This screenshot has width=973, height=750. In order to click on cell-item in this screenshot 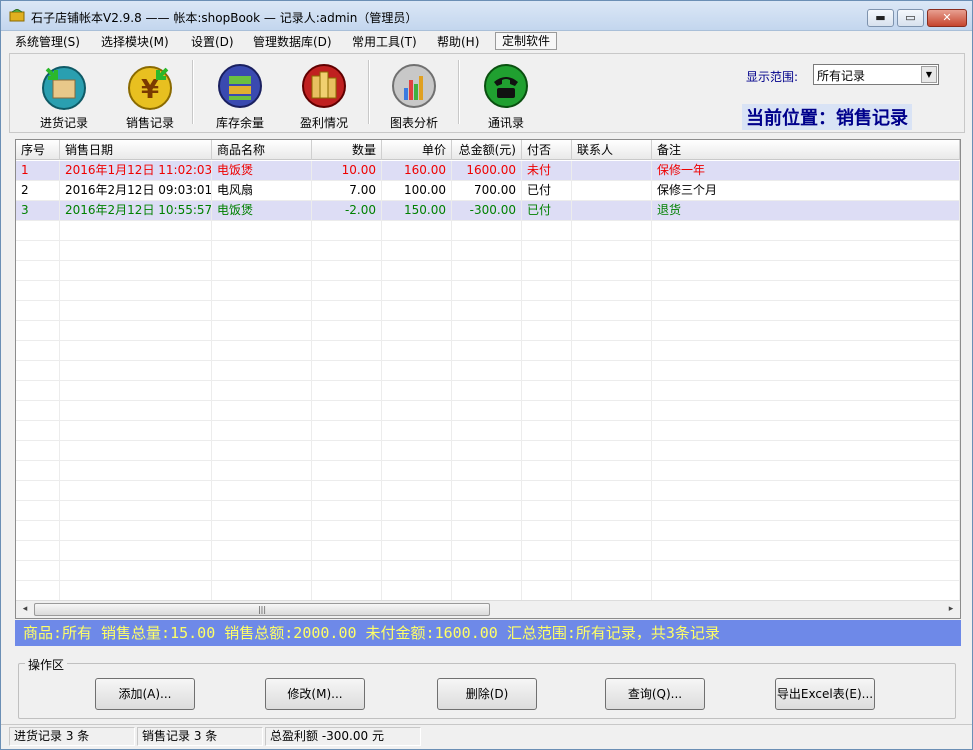, I will do `click(262, 271)`.